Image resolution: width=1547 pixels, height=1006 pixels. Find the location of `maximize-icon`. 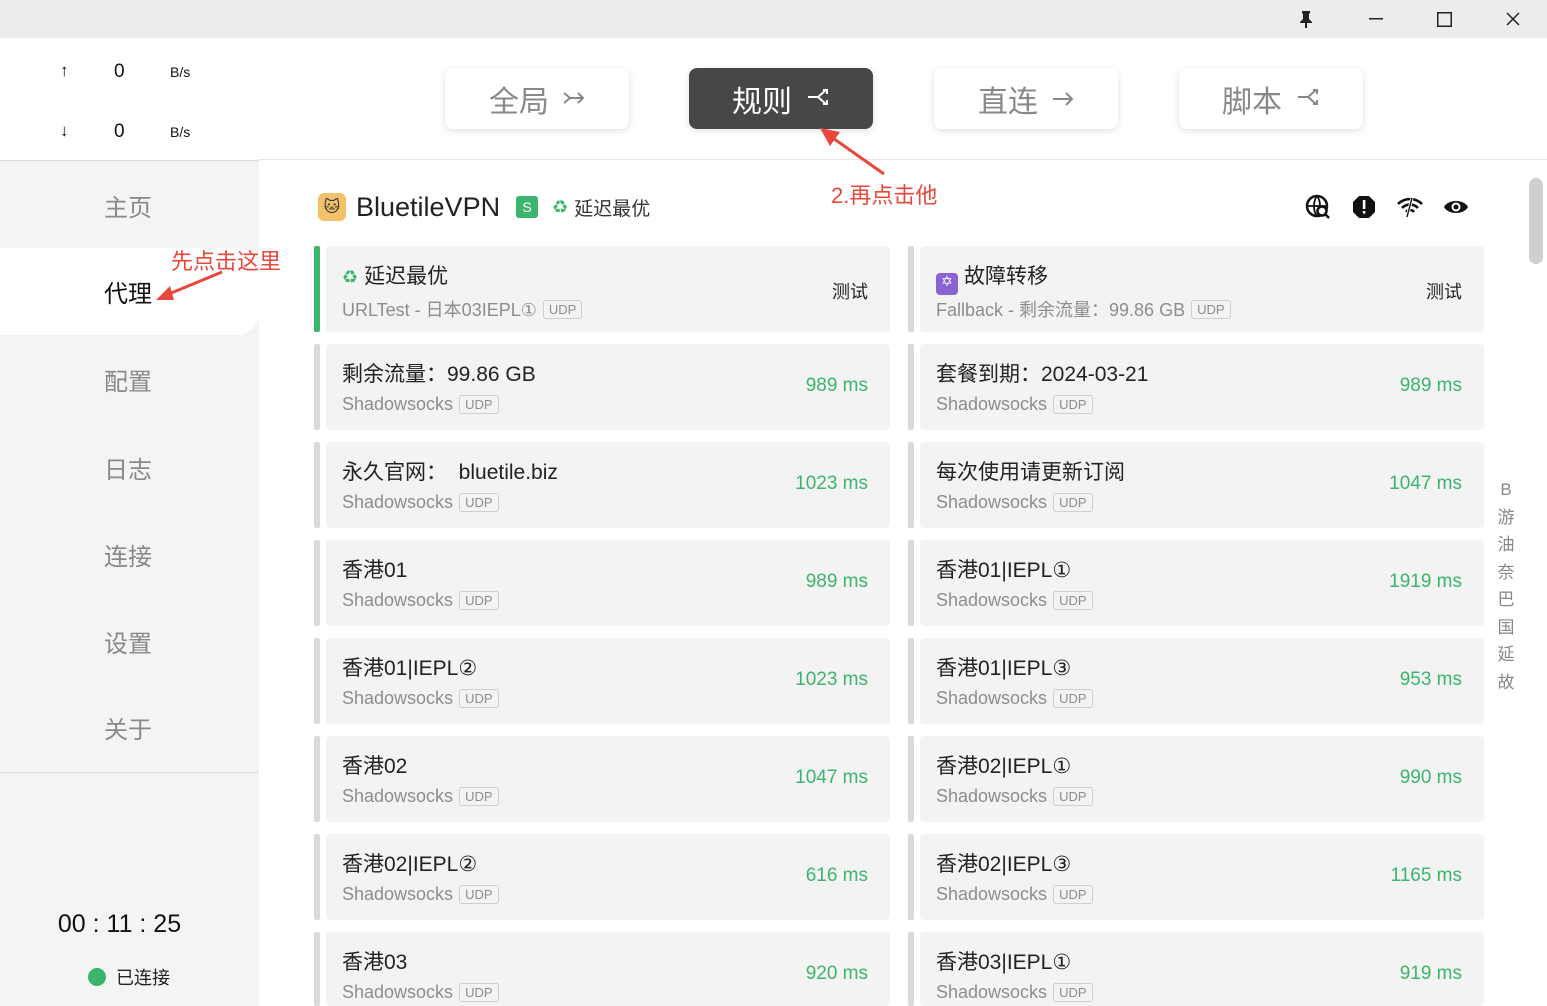

maximize-icon is located at coordinates (1444, 19).